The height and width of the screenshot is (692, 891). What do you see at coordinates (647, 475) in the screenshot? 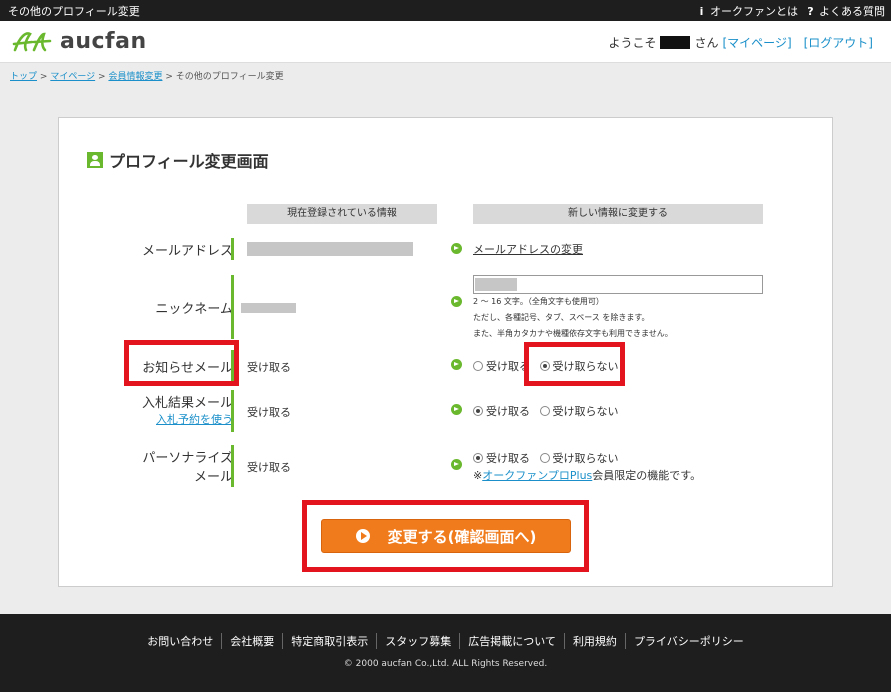
I see `note-suffix: 会員限定の機能です。` at bounding box center [647, 475].